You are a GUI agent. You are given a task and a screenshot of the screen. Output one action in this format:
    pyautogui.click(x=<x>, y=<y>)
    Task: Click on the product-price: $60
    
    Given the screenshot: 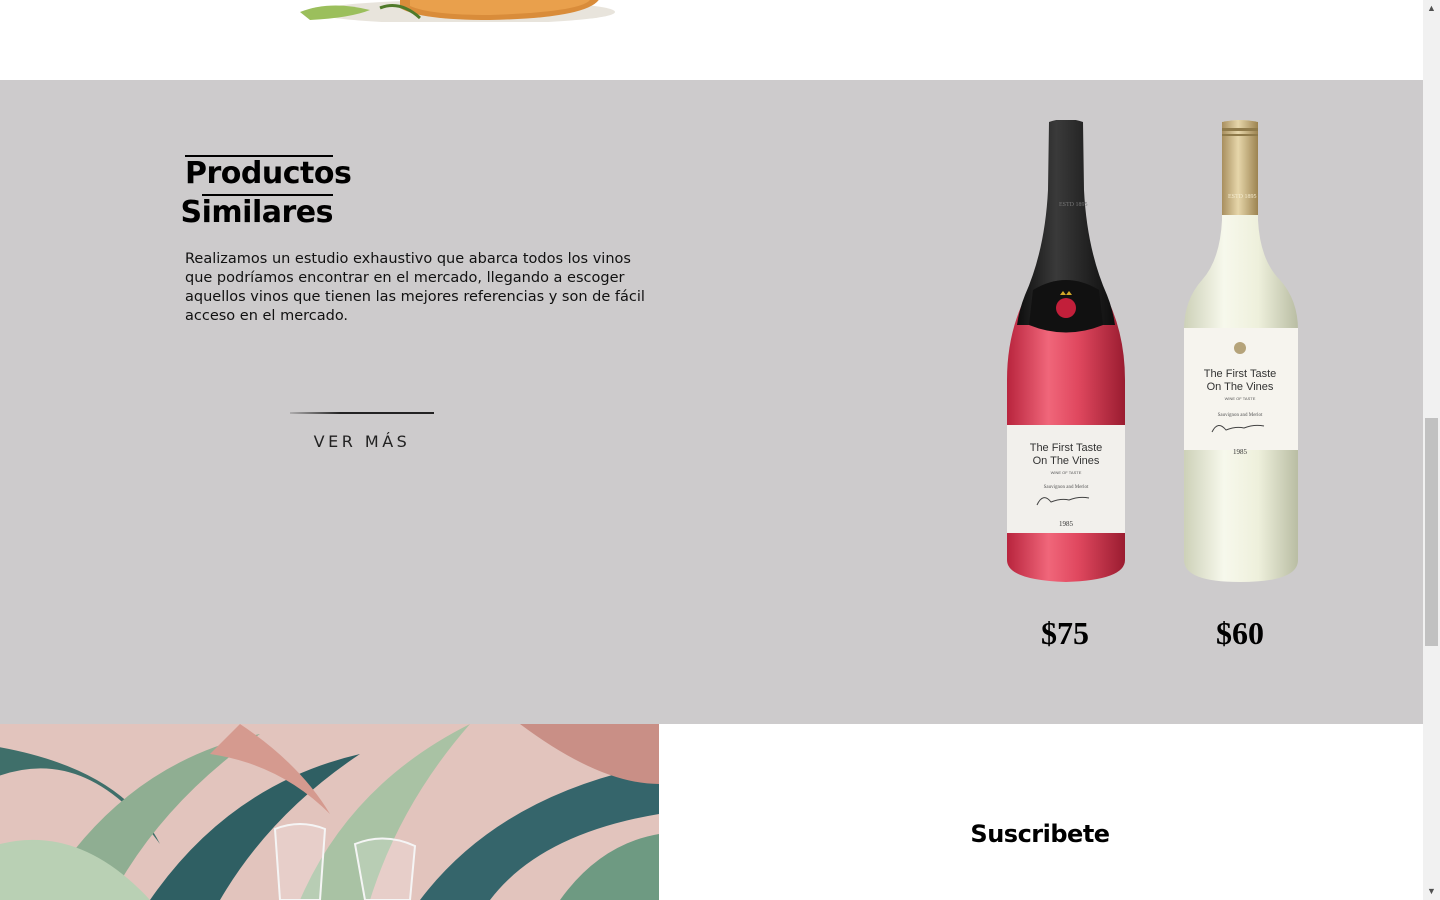 What is the action you would take?
    pyautogui.click(x=1240, y=633)
    